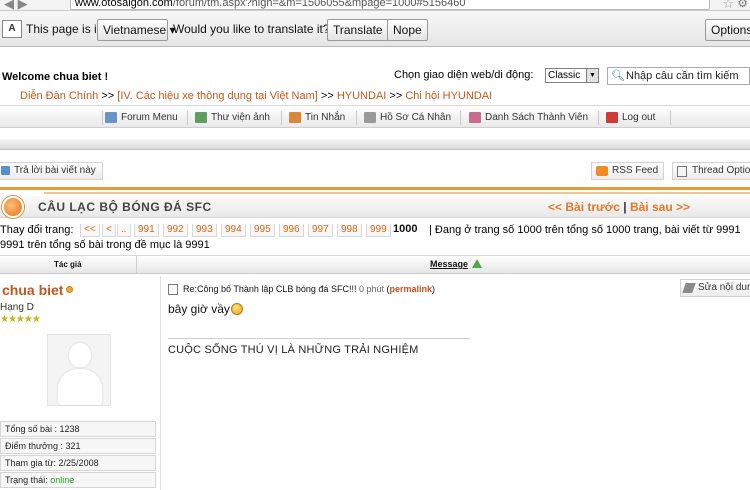 The width and height of the screenshot is (750, 490). Describe the element at coordinates (405, 229) in the screenshot. I see `page-current: 1000` at that location.